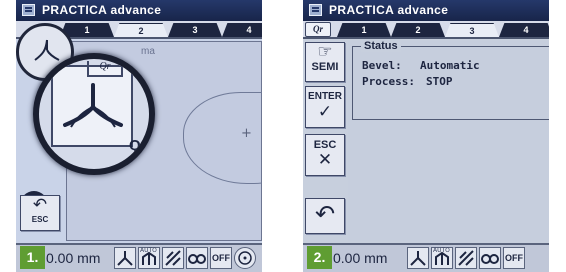  I want to click on tab-qr: Qr, so click(318, 29).